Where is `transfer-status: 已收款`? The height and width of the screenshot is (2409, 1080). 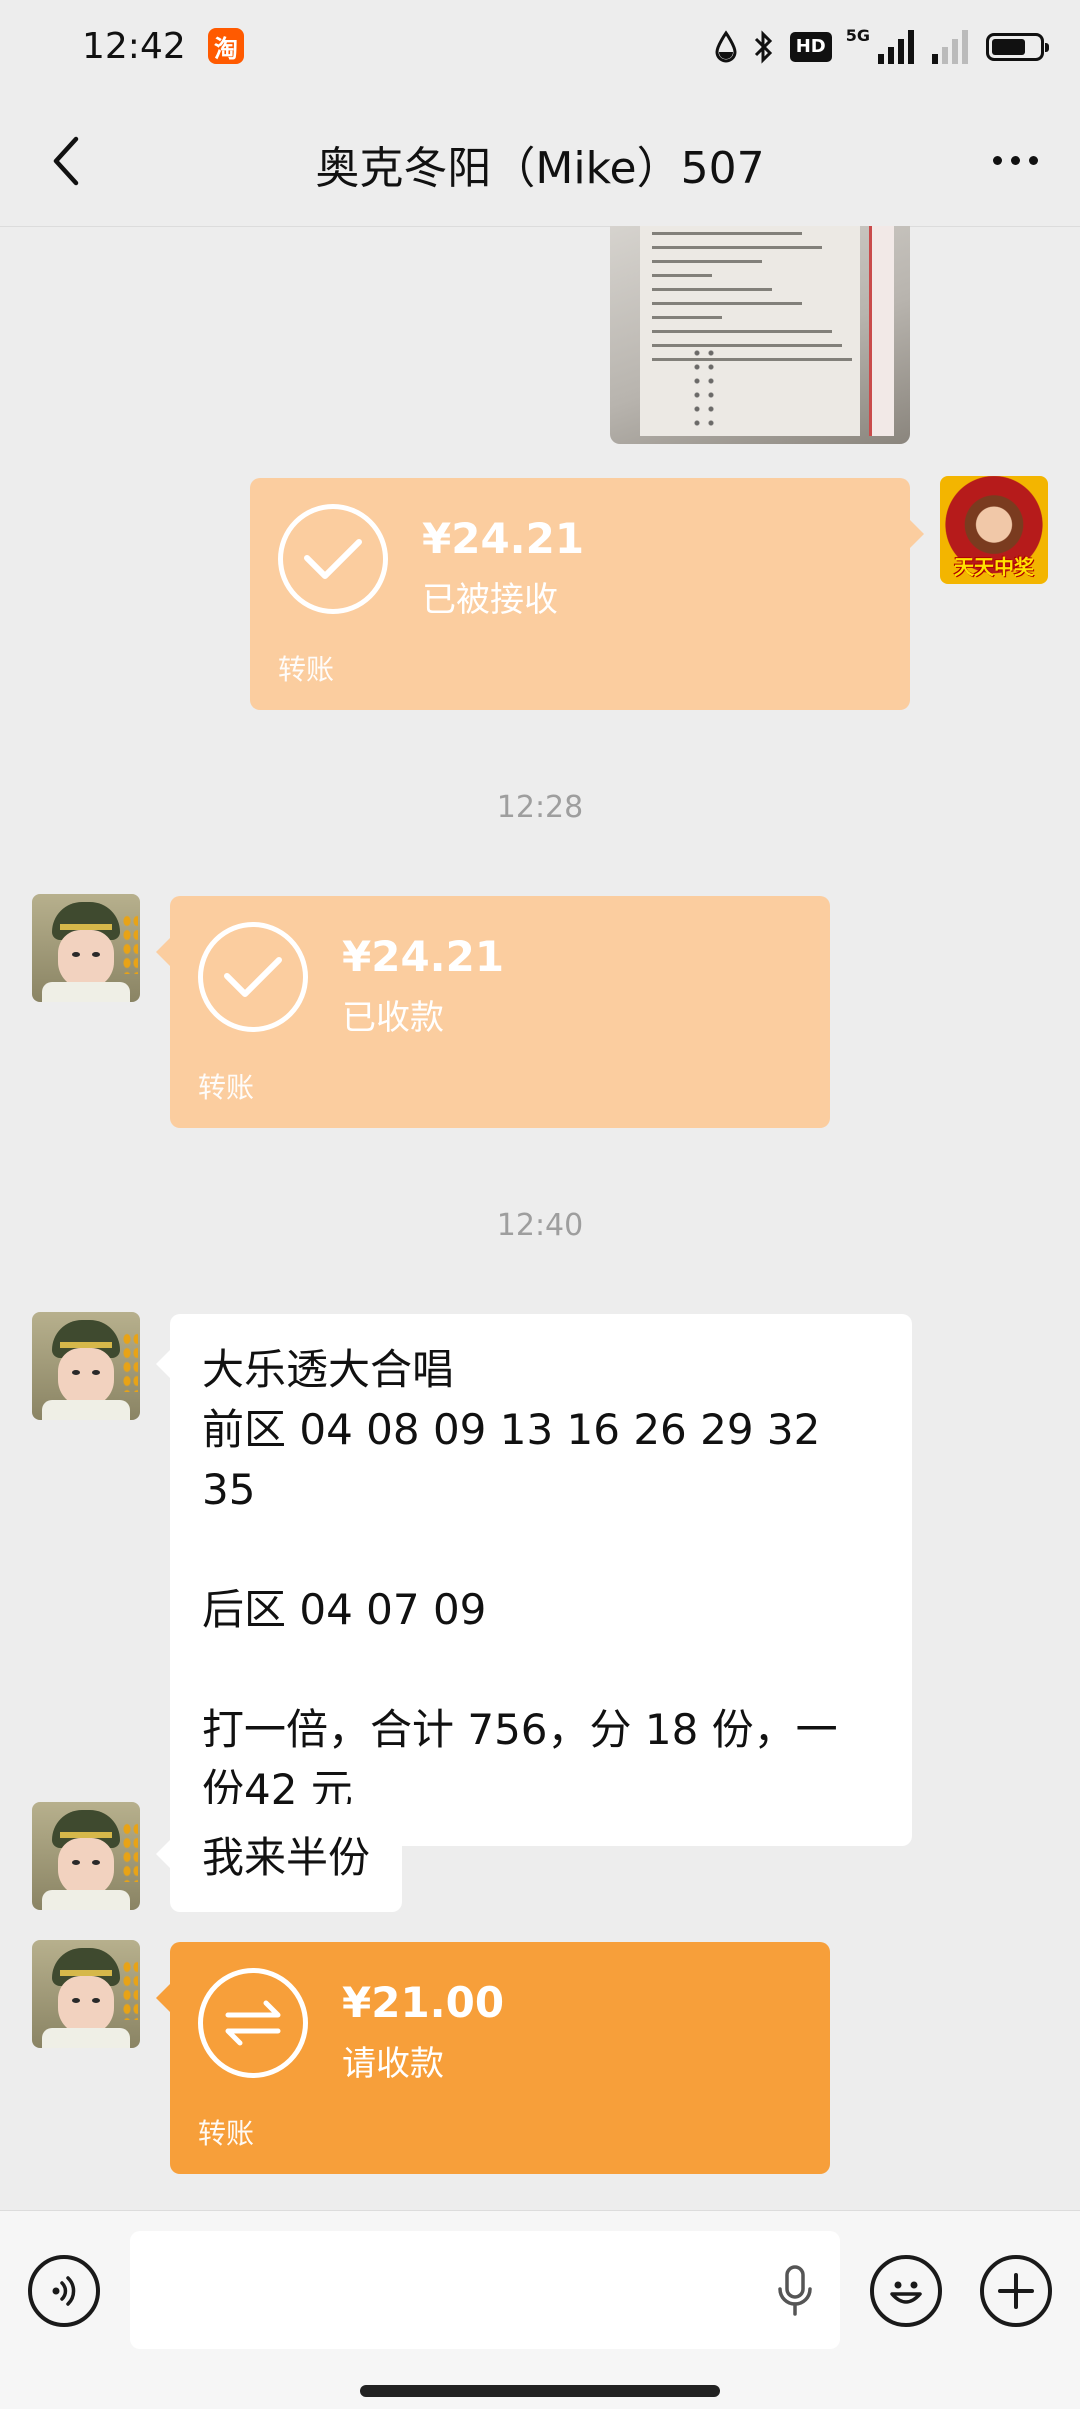 transfer-status: 已收款 is located at coordinates (393, 1018).